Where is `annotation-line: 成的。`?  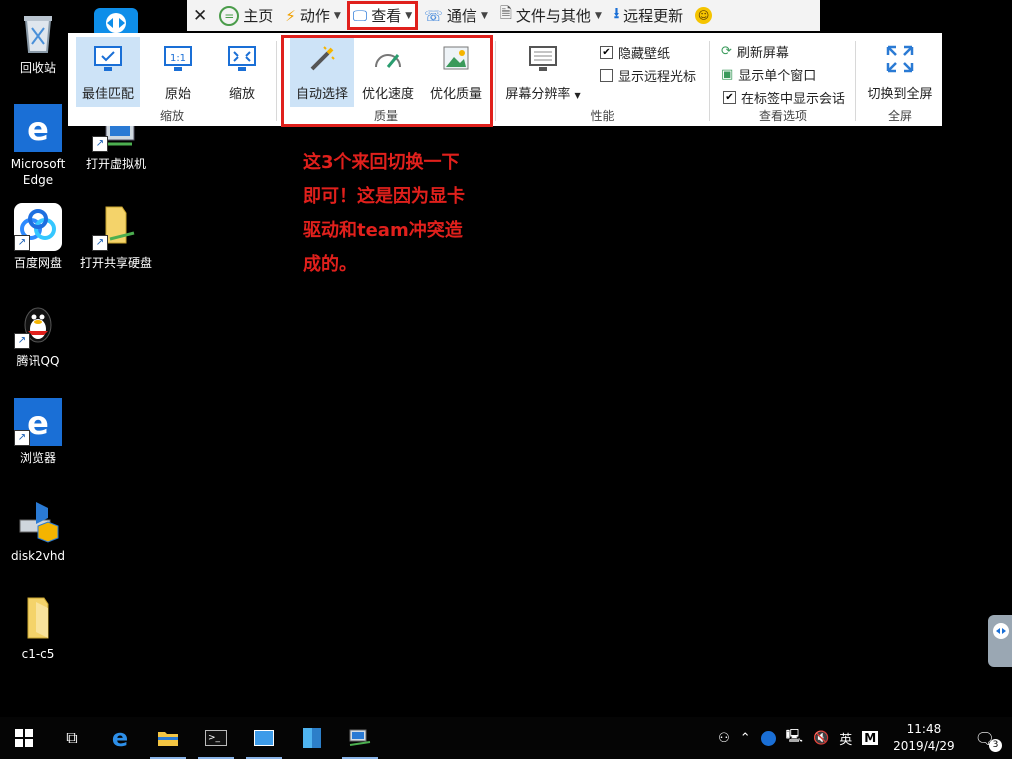 annotation-line: 成的。 is located at coordinates (330, 264).